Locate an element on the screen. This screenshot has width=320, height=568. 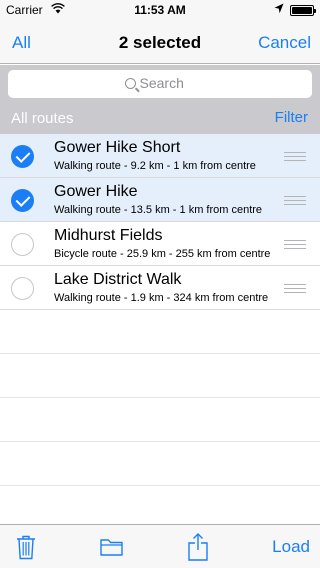
search-input is located at coordinates (167, 83).